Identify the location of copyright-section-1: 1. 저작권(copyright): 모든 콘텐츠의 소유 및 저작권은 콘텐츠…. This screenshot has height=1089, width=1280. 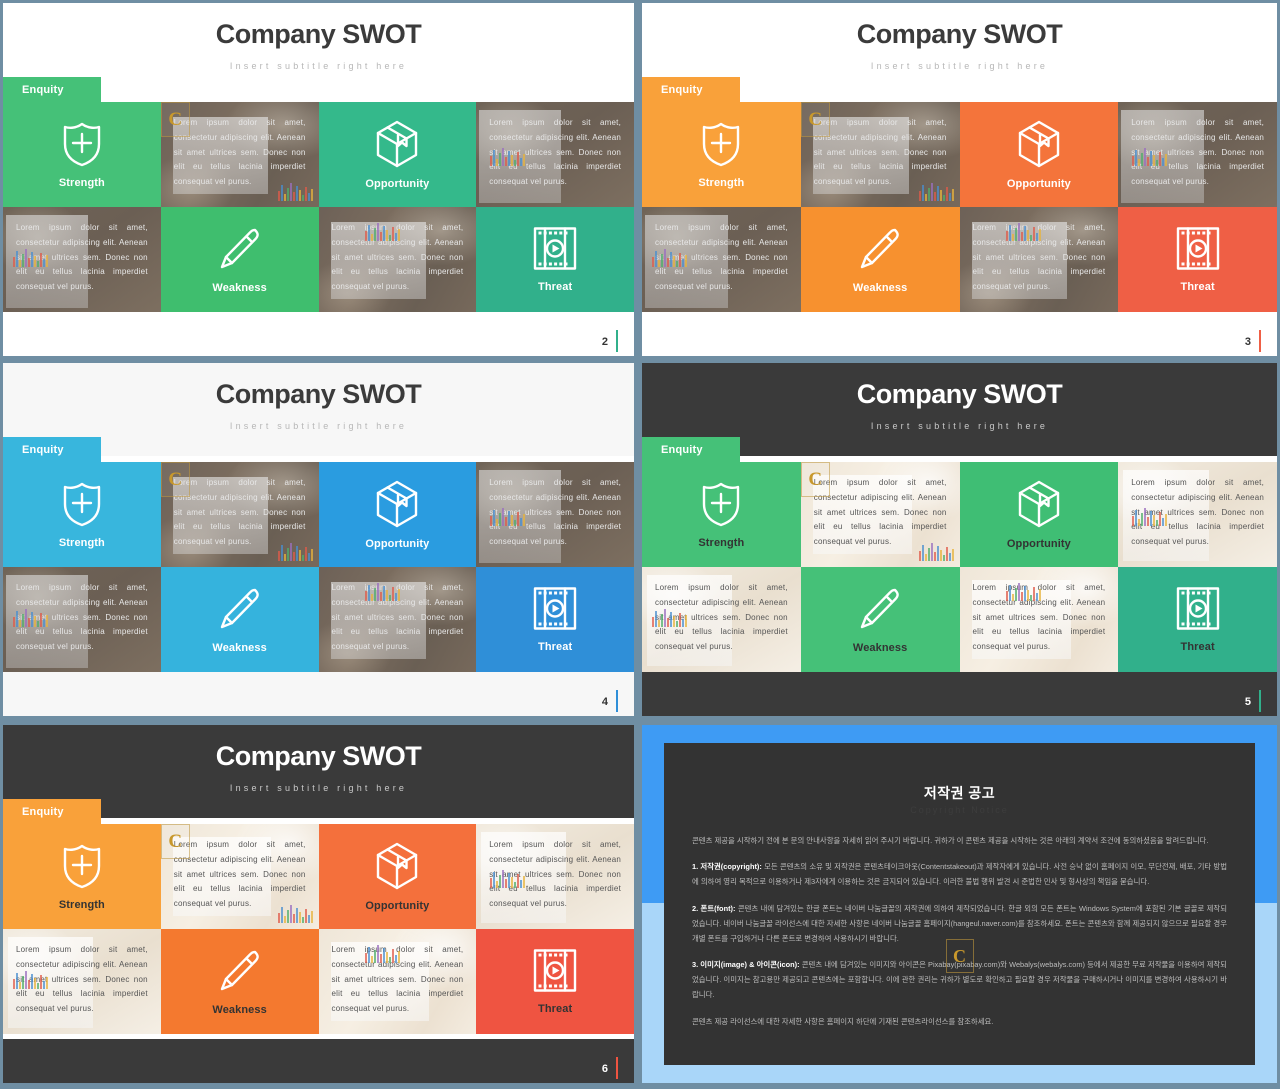
(959, 874).